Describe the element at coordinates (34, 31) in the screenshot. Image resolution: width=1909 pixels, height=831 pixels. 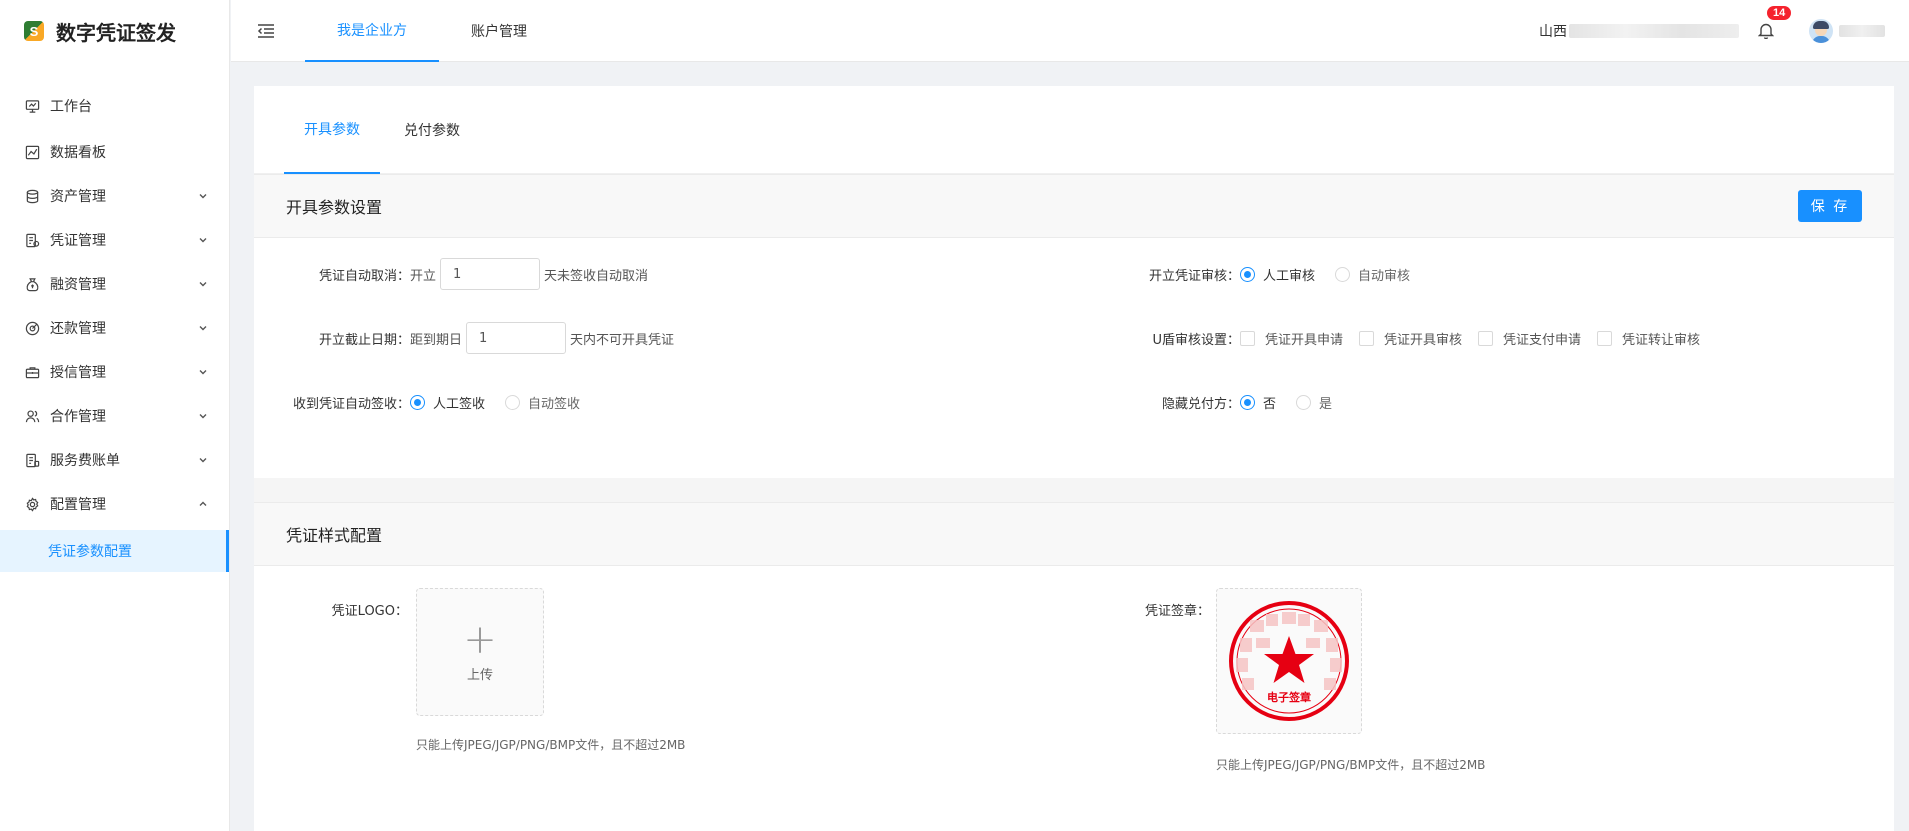
I see `logo-icon: S` at that location.